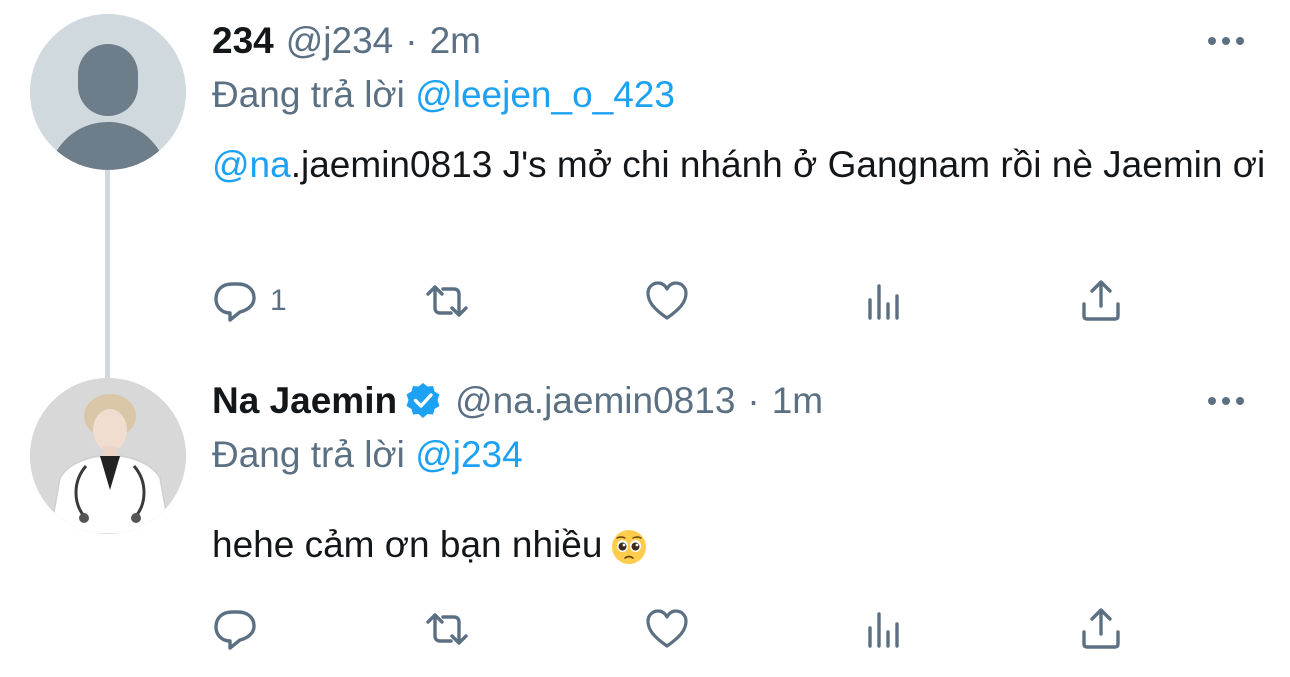  I want to click on tweet-header: Na Jaemin @na.jaemin0813 · 1m, so click(517, 401).